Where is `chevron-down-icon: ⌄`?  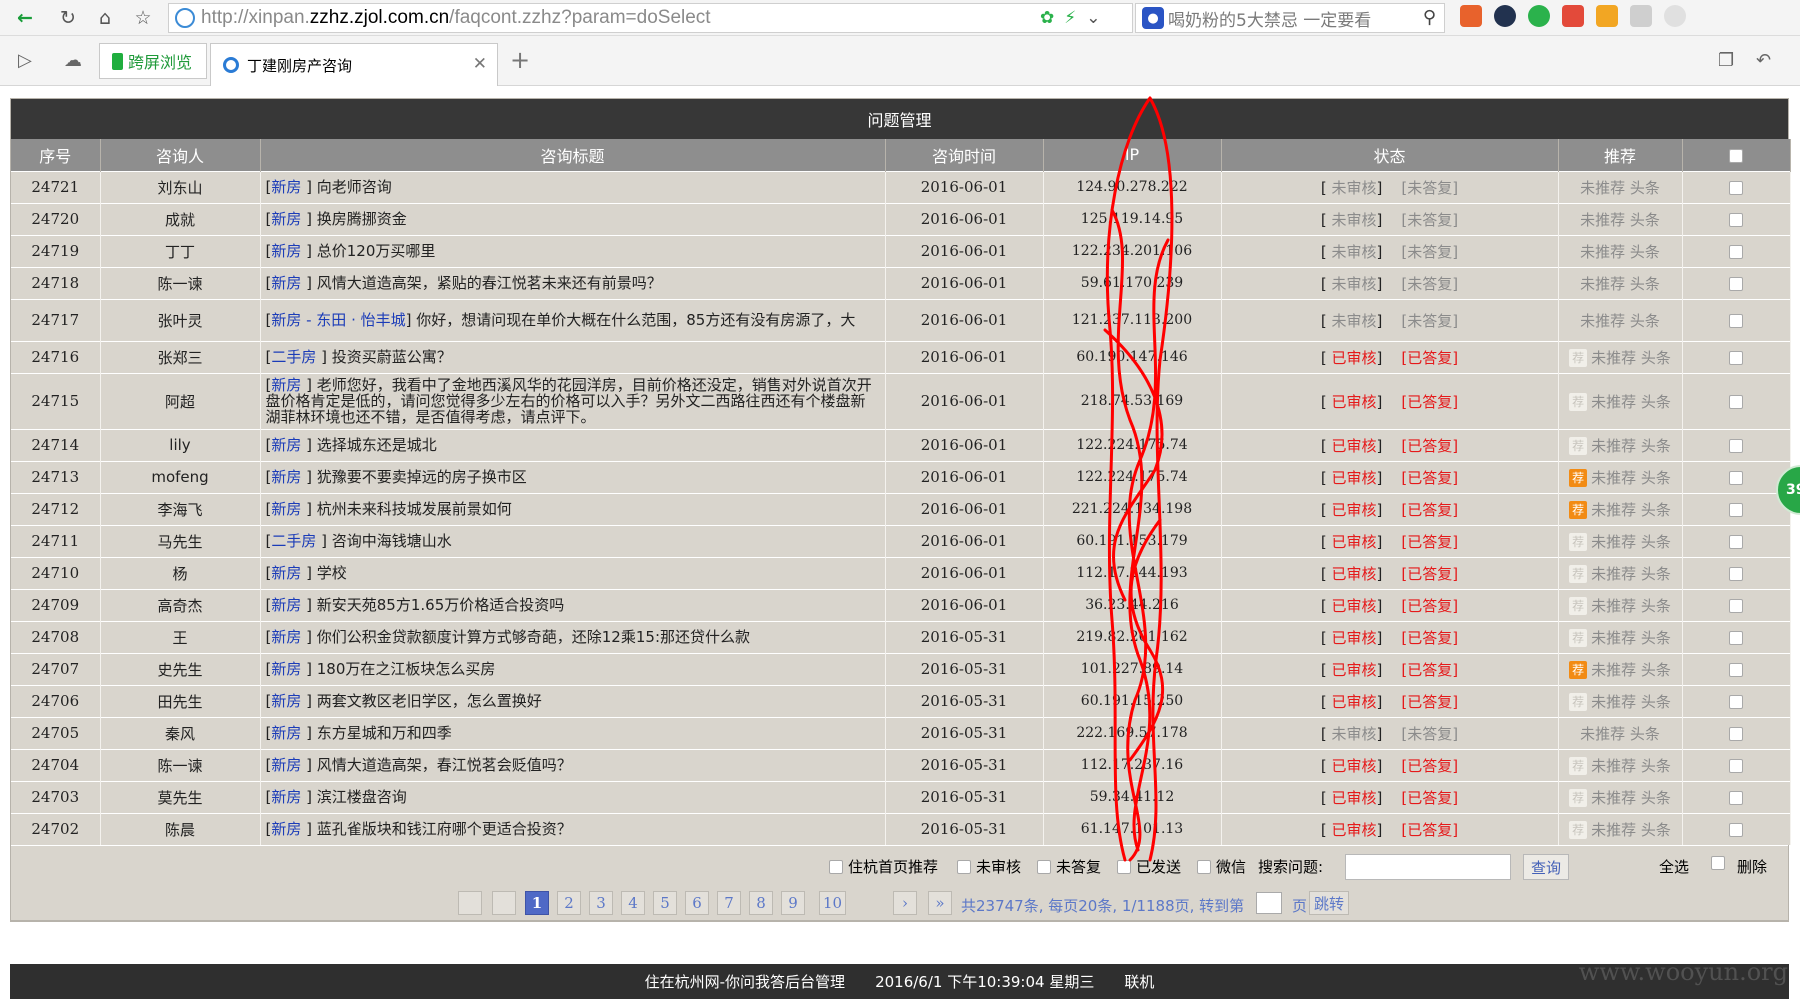
chevron-down-icon: ⌄ is located at coordinates (1093, 18).